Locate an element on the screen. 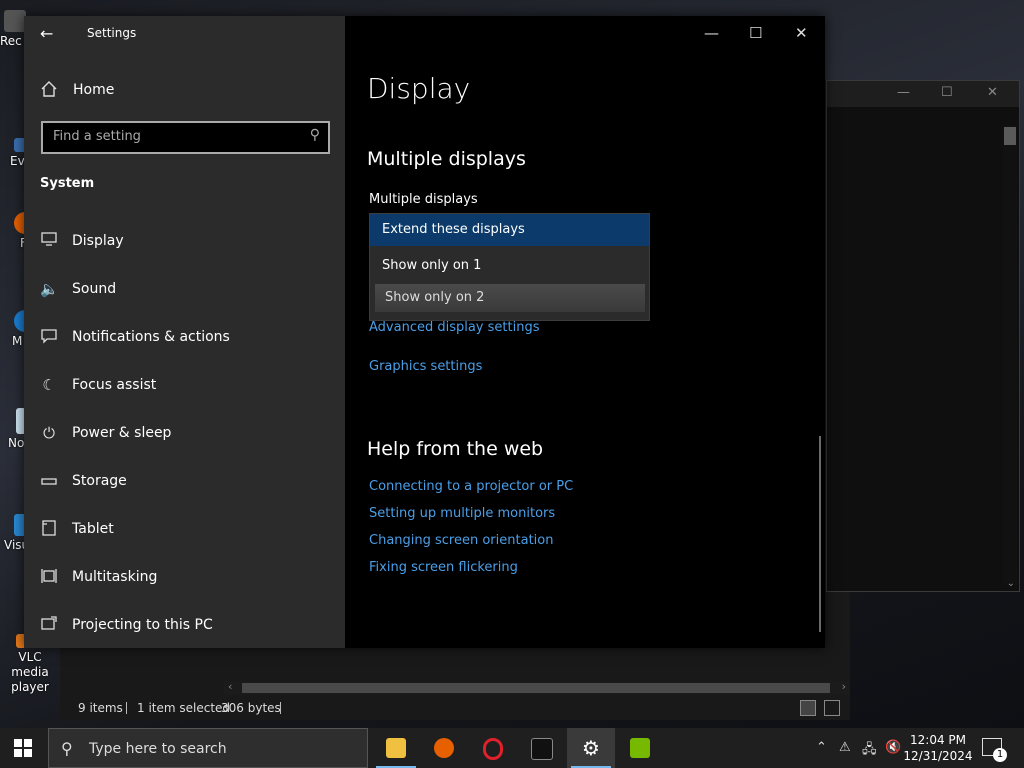  graphics-settings-link: Graphics settings is located at coordinates (425, 366).